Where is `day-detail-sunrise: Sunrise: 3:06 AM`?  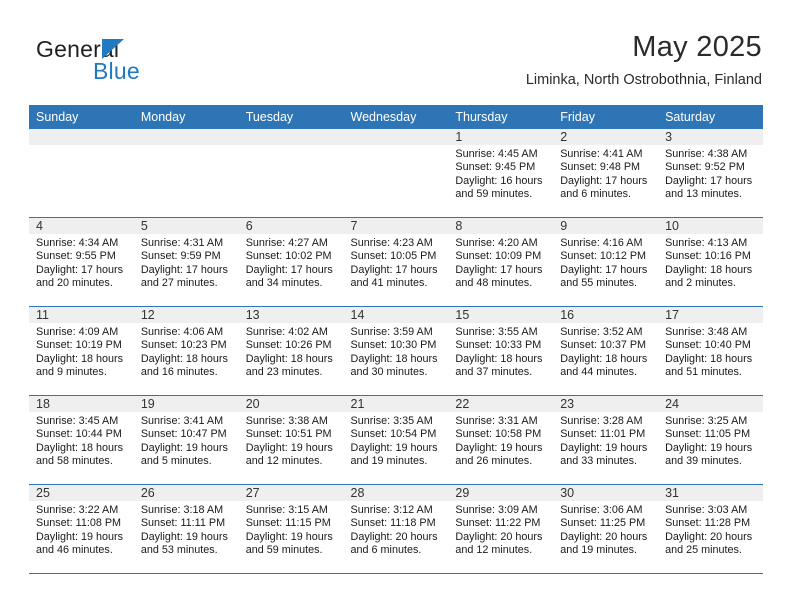 day-detail-sunrise: Sunrise: 3:06 AM is located at coordinates (601, 510).